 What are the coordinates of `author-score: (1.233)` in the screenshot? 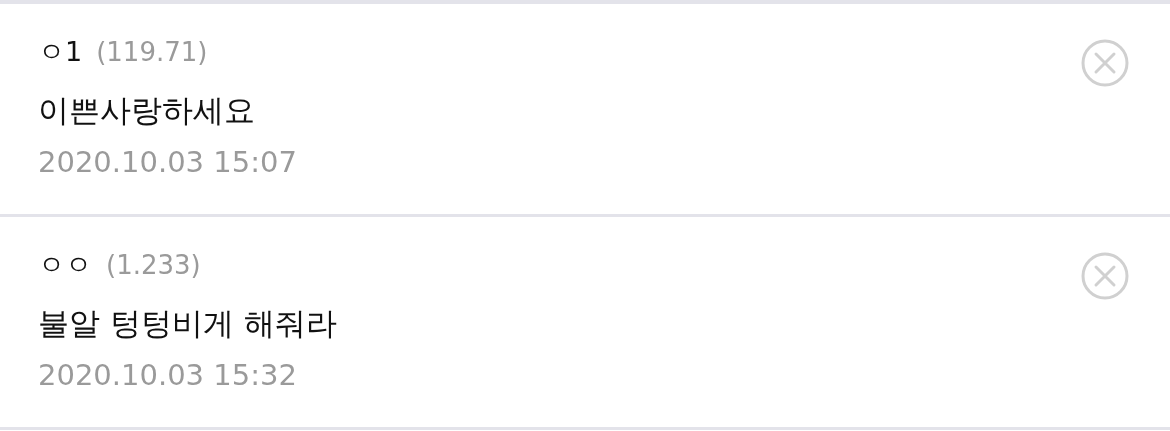 It's located at (153, 265).